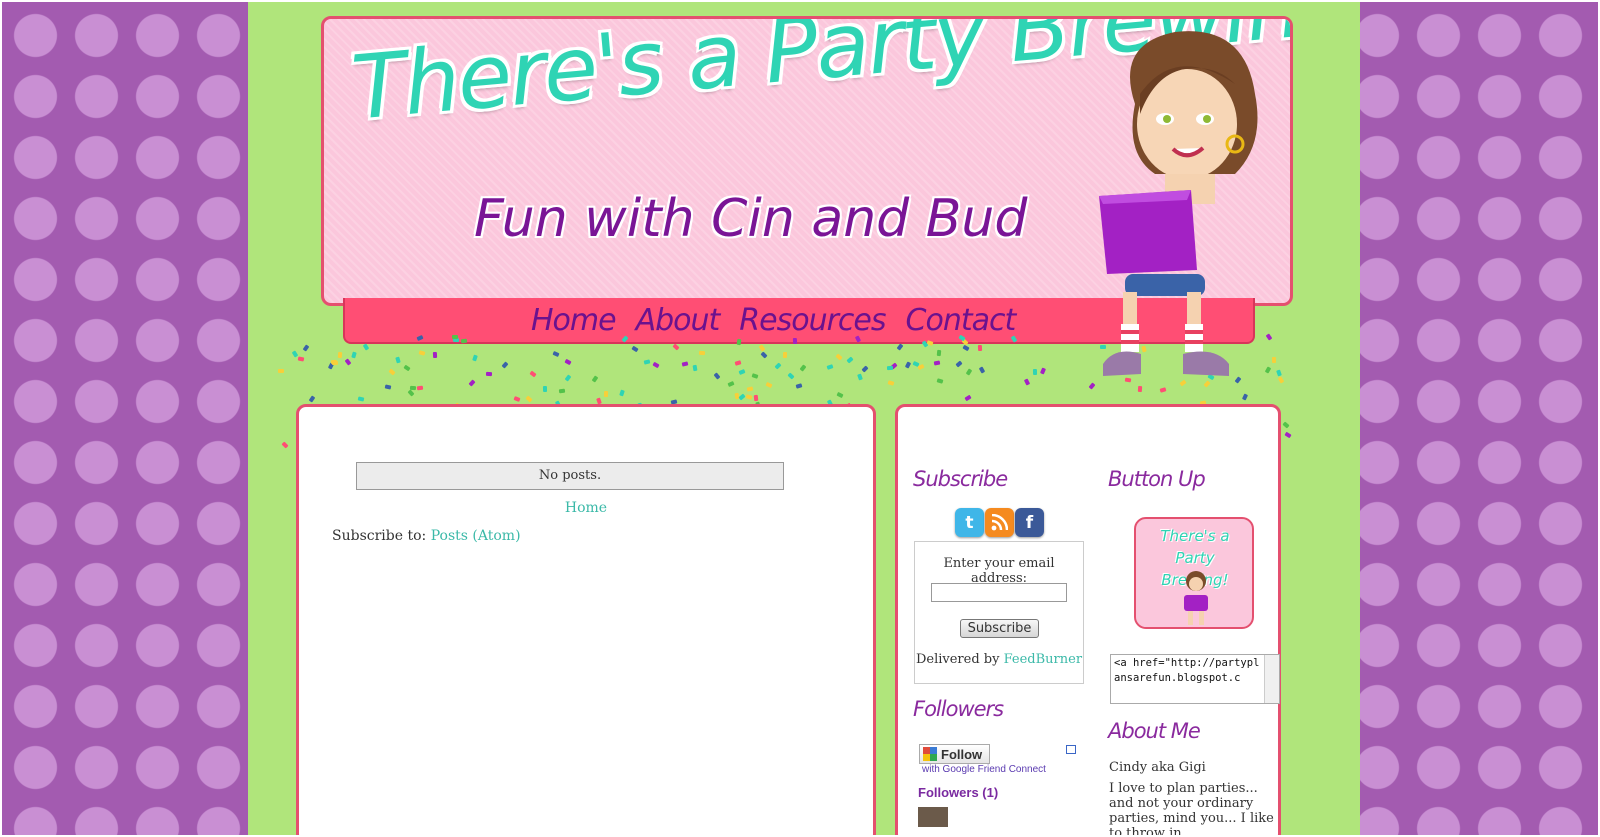 This screenshot has height=837, width=1600. What do you see at coordinates (1196, 598) in the screenshot?
I see `mascot-mini-icon` at bounding box center [1196, 598].